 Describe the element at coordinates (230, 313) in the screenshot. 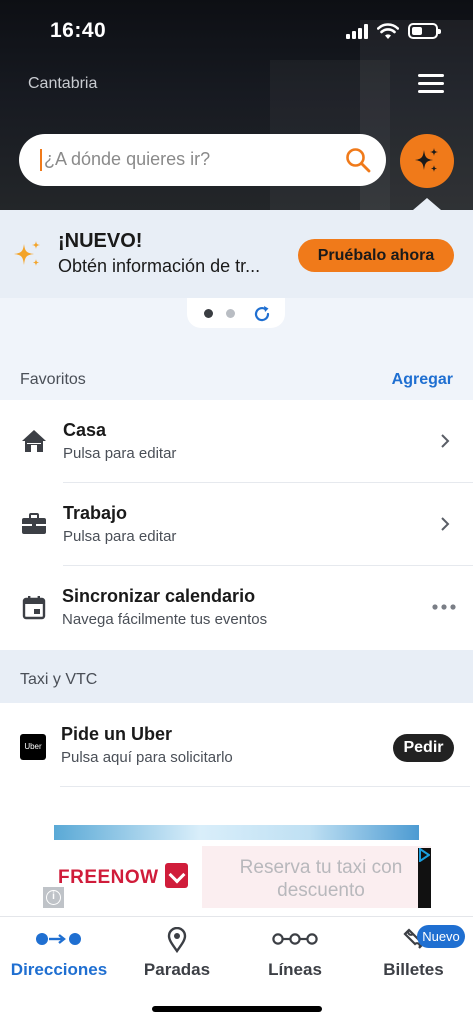

I see `pager-dot` at that location.